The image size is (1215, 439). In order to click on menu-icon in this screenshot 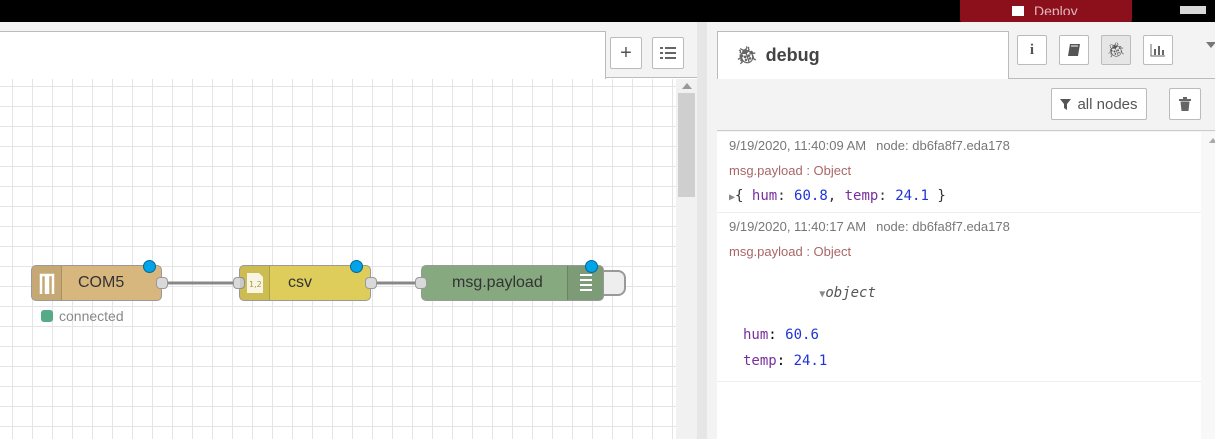, I will do `click(1193, 10)`.